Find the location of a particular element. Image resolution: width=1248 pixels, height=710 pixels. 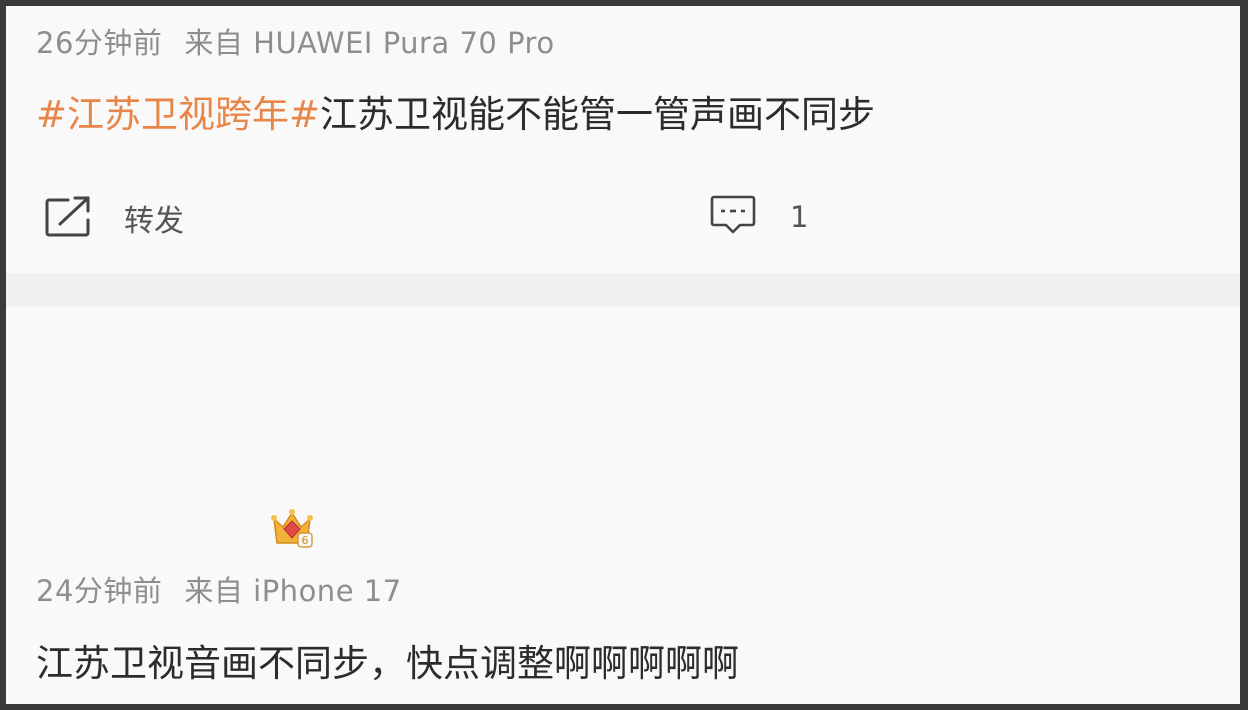

share-button: 转发 is located at coordinates (114, 218).